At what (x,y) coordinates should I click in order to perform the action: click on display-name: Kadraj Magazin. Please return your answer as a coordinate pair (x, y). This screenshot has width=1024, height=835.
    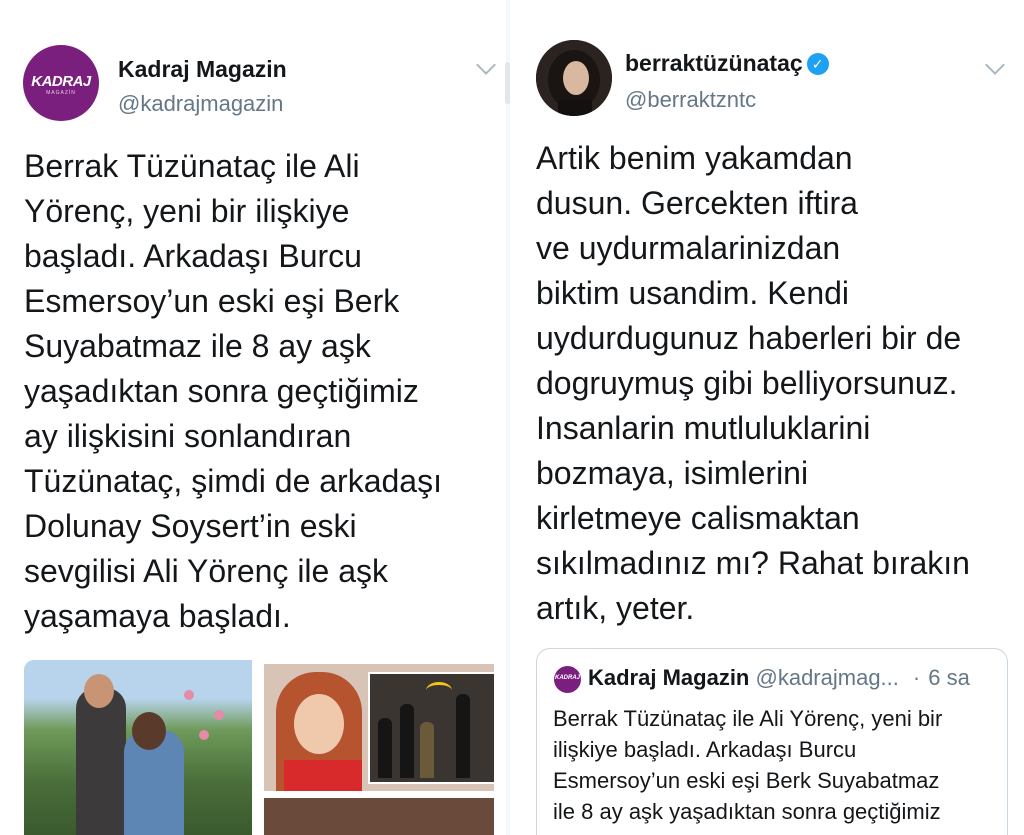
    Looking at the image, I should click on (202, 69).